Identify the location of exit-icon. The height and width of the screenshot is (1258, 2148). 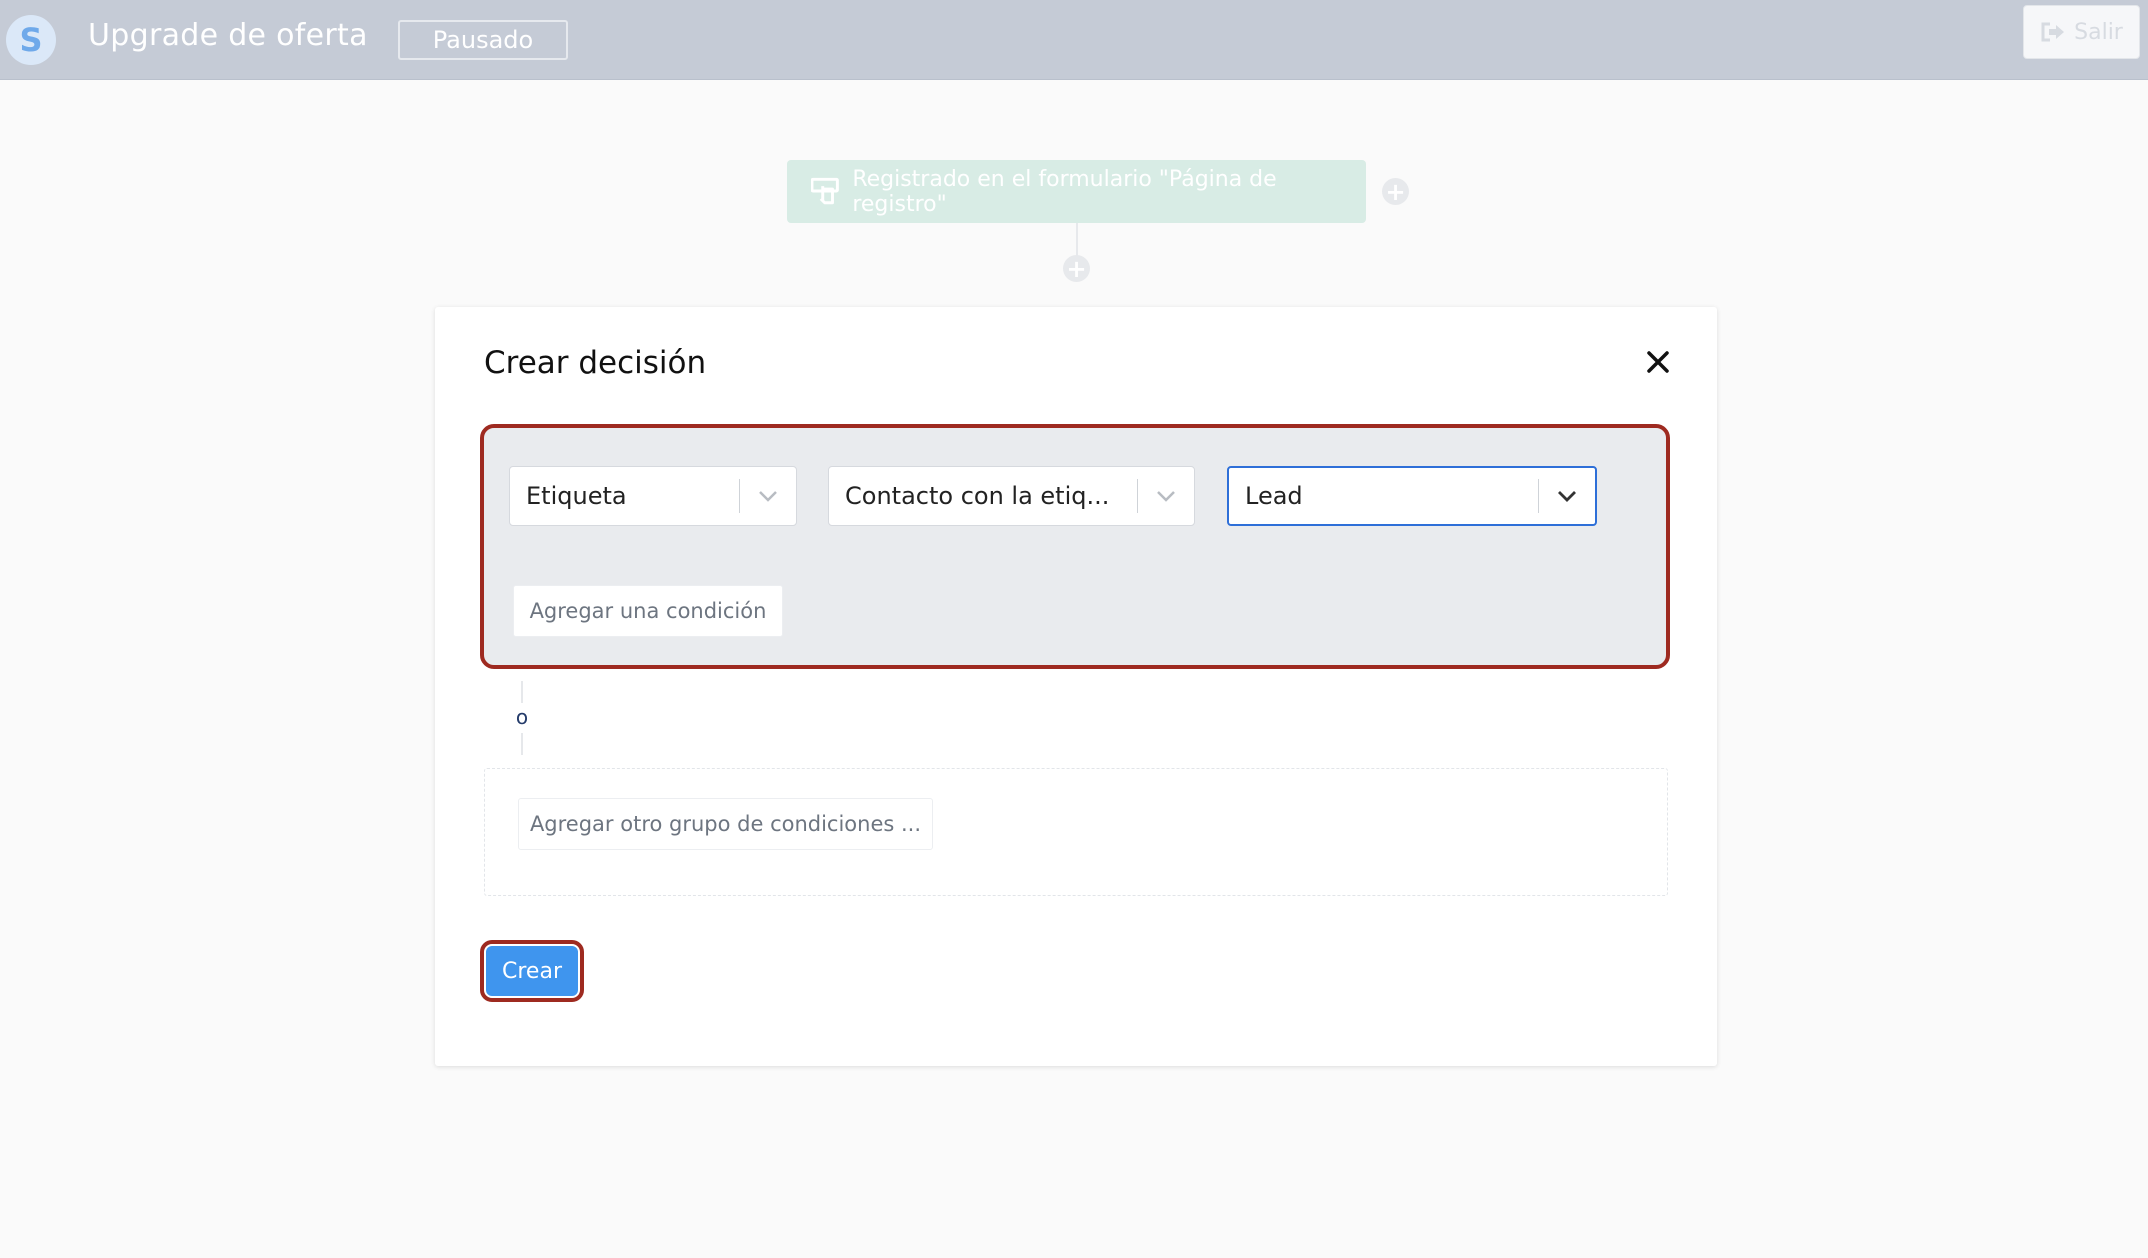
(2053, 32).